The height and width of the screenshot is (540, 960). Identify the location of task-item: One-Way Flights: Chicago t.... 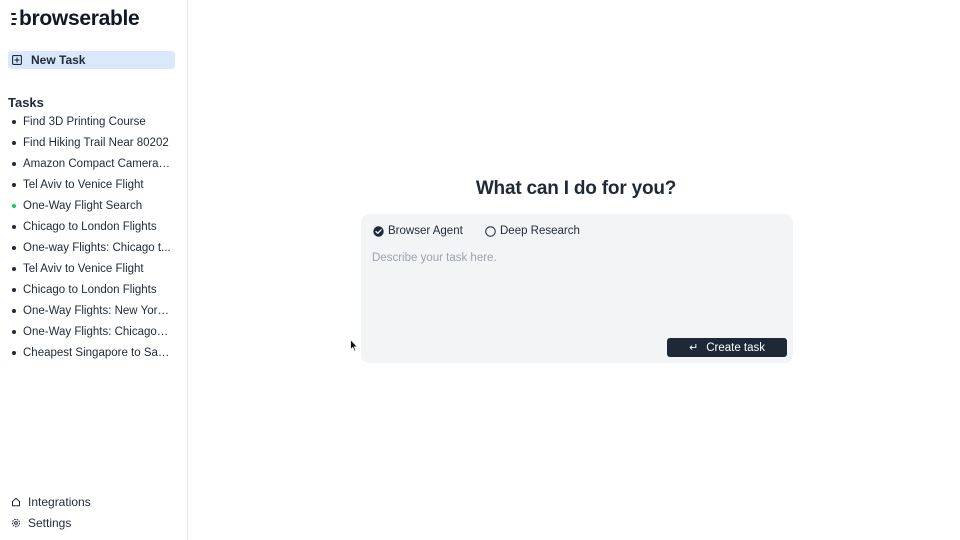
(93, 331).